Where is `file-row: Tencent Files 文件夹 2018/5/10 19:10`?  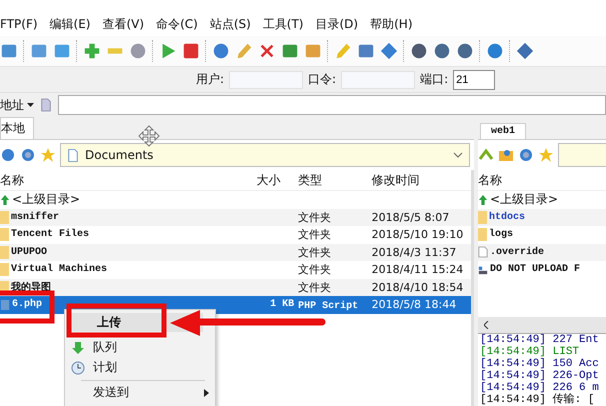 file-row: Tencent Files 文件夹 2018/5/10 19:10 is located at coordinates (235, 235).